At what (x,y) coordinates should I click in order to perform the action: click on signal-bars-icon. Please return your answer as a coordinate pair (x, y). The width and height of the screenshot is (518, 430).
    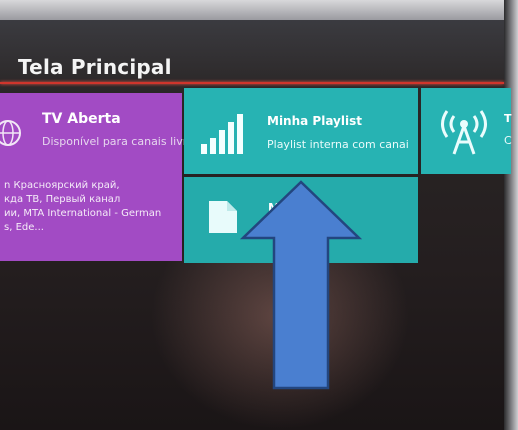
    Looking at the image, I should click on (222, 134).